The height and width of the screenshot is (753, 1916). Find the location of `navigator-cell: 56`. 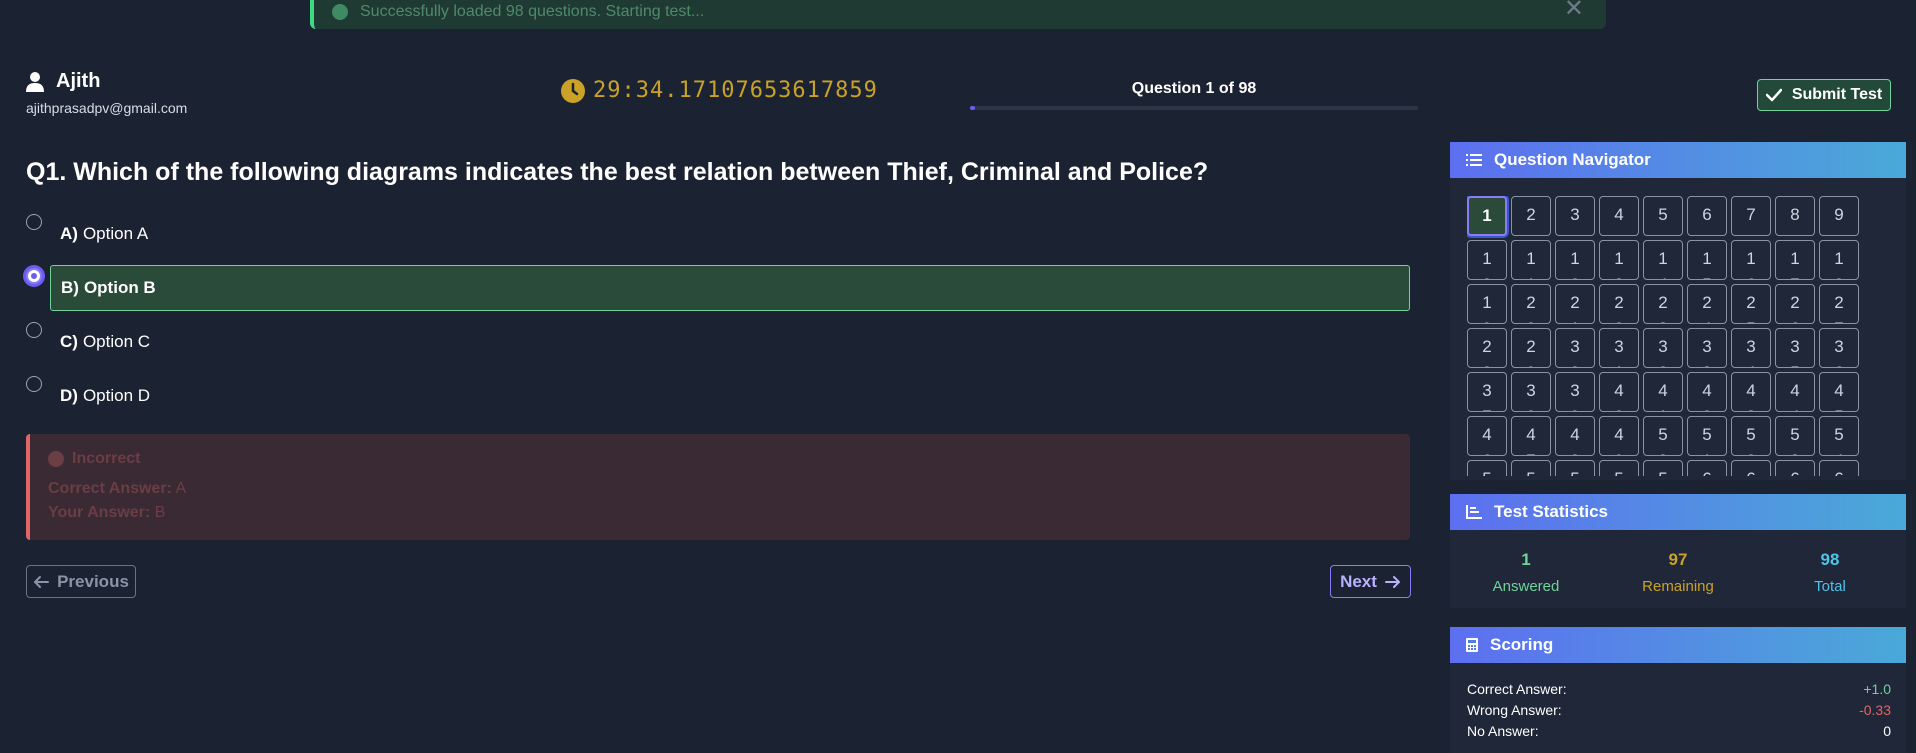

navigator-cell: 56 is located at coordinates (1531, 468).